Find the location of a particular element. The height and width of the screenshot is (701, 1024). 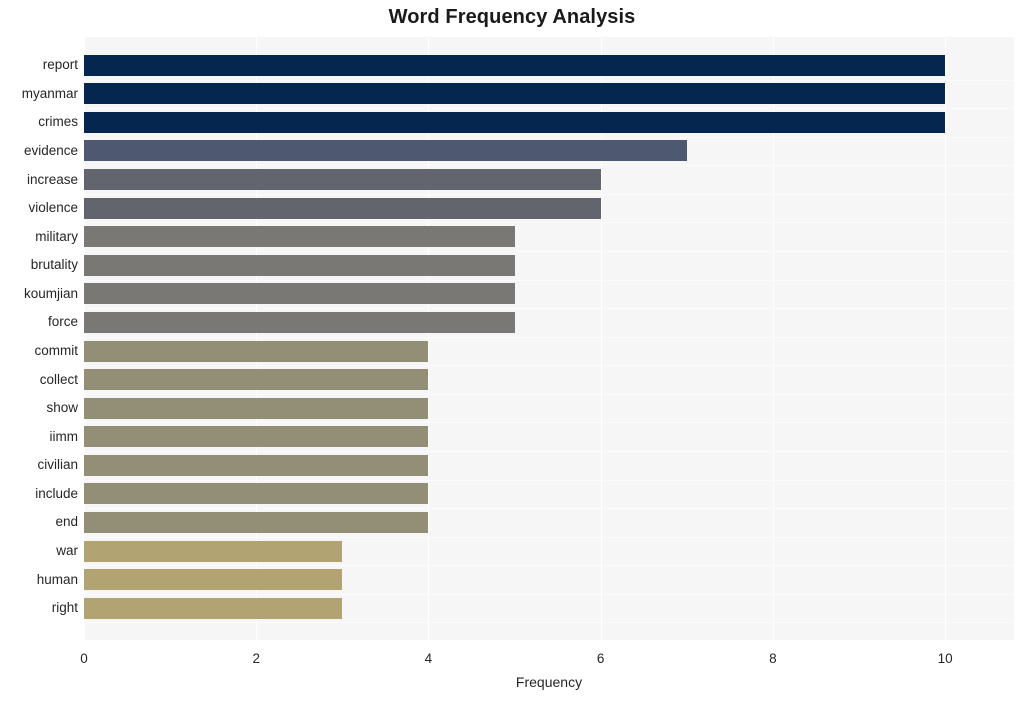

y-tick-label-brutality: brutality is located at coordinates (54, 265).